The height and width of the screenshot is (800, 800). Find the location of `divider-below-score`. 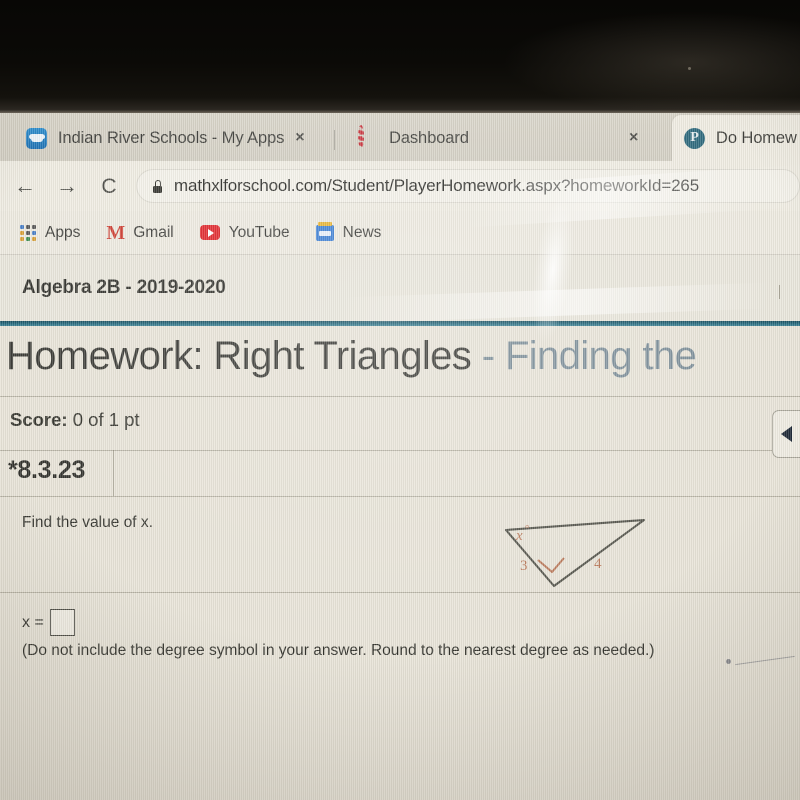

divider-below-score is located at coordinates (400, 450).